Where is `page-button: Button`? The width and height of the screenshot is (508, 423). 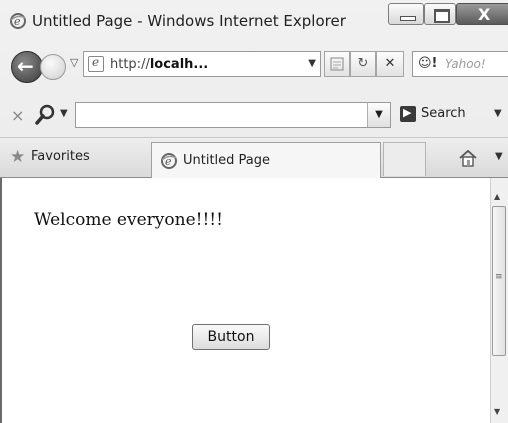
page-button: Button is located at coordinates (231, 337).